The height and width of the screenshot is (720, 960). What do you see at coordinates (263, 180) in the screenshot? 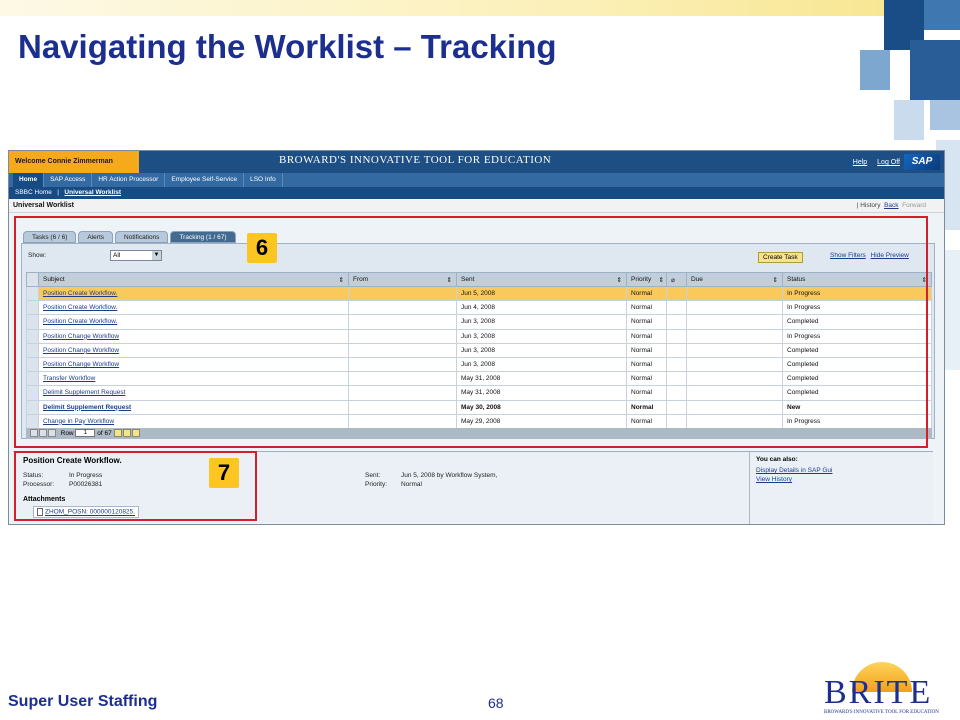
I see `nav-tab-lso-info: LSO Info` at bounding box center [263, 180].